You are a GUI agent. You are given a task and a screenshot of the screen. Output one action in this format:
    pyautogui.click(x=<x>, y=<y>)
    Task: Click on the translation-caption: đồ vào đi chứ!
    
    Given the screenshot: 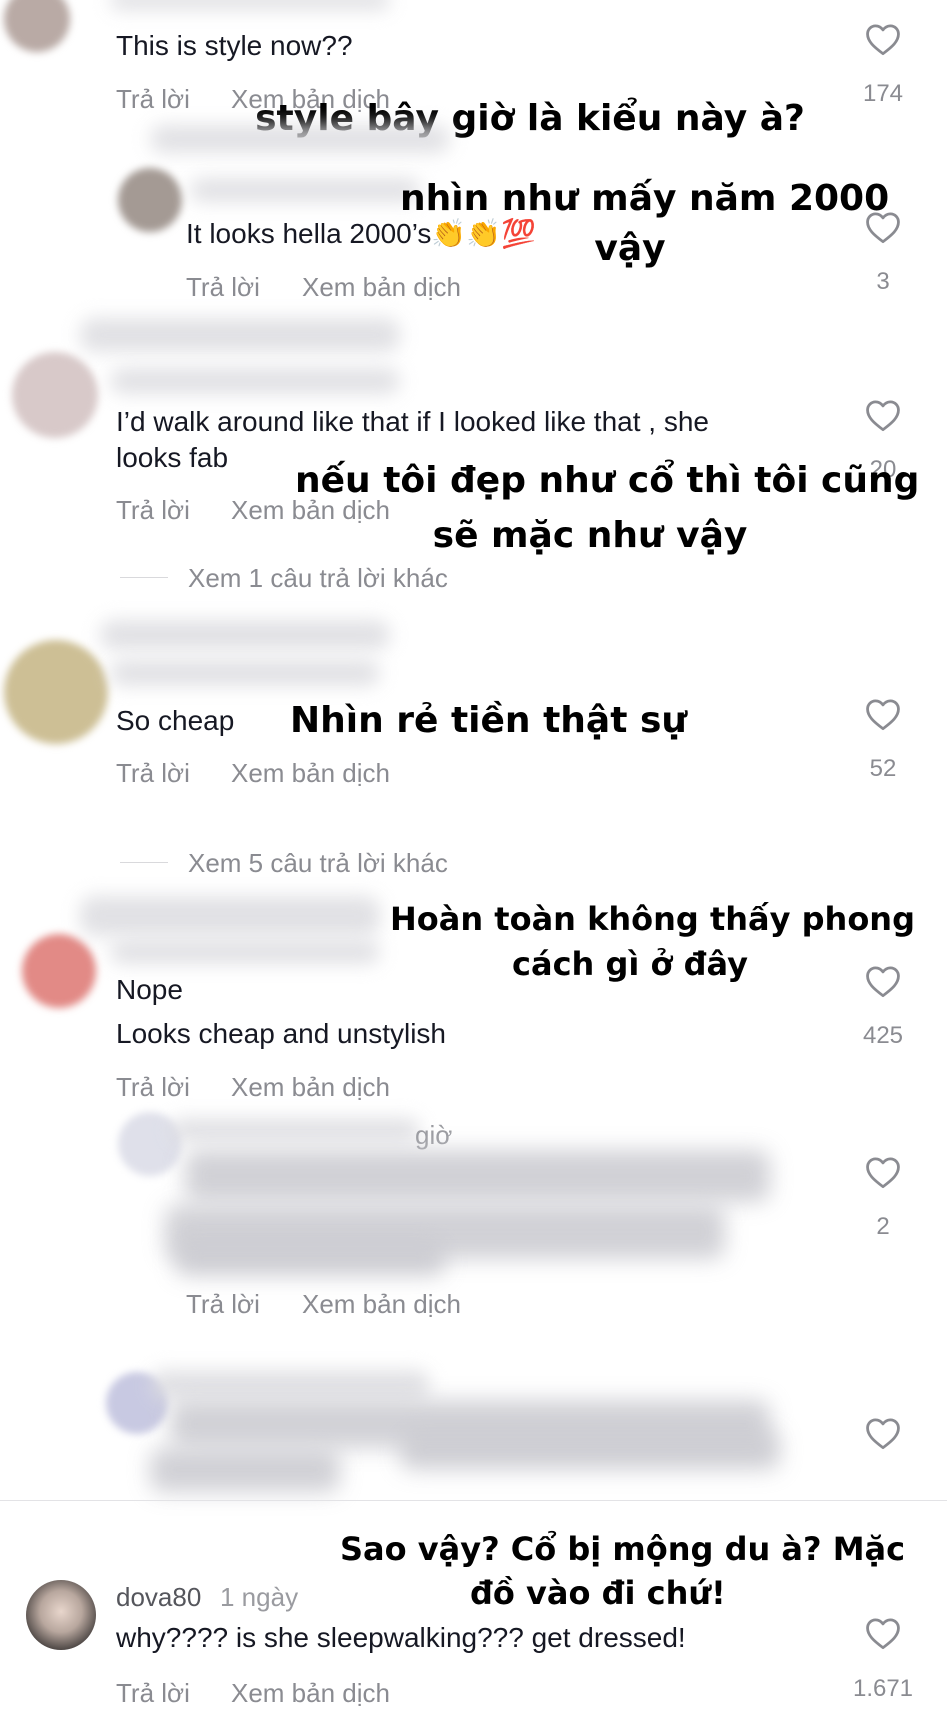 What is the action you would take?
    pyautogui.click(x=598, y=1593)
    